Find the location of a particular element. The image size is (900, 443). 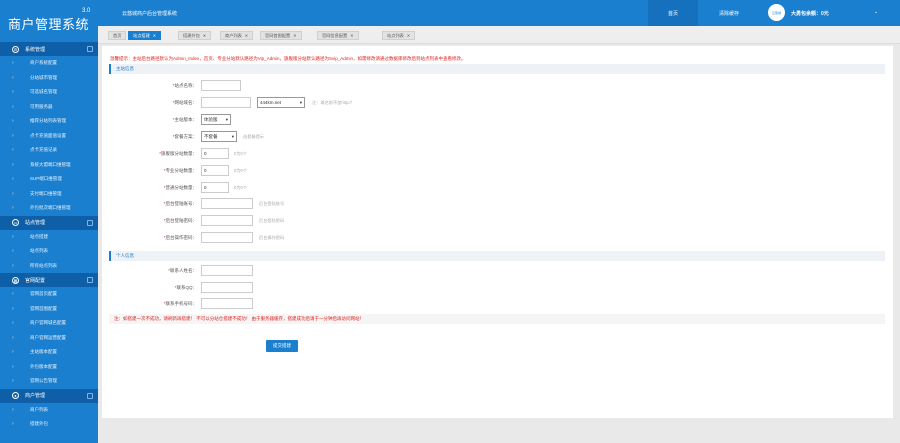

admin-user-input is located at coordinates (227, 203).